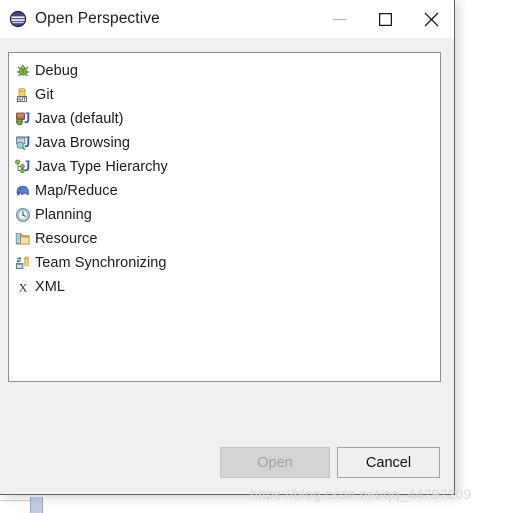  I want to click on maximize-icon, so click(385, 19).